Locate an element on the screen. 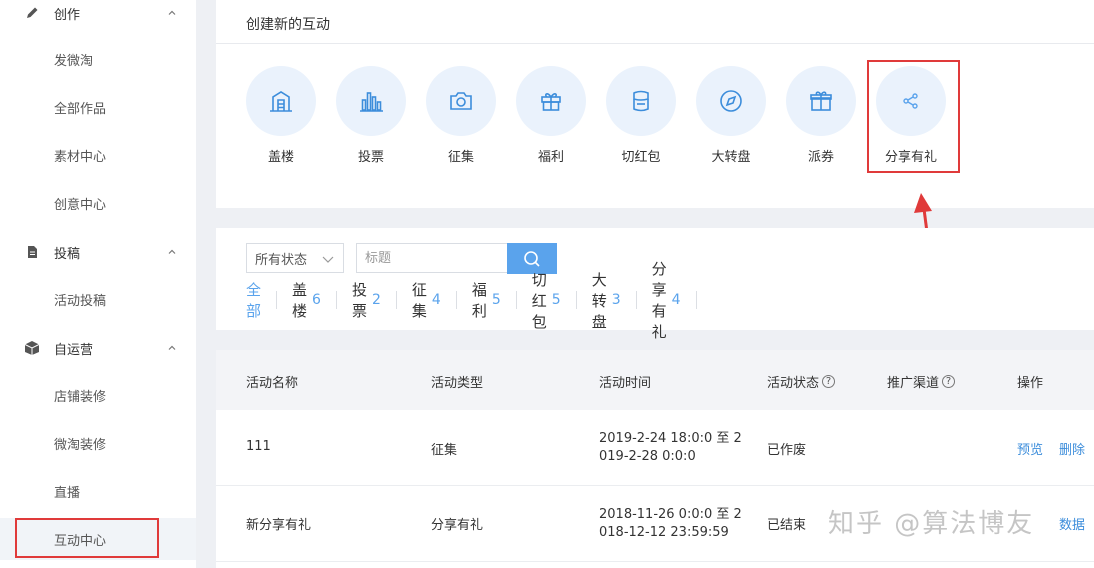 The height and width of the screenshot is (568, 1094). building-icon is located at coordinates (281, 101).